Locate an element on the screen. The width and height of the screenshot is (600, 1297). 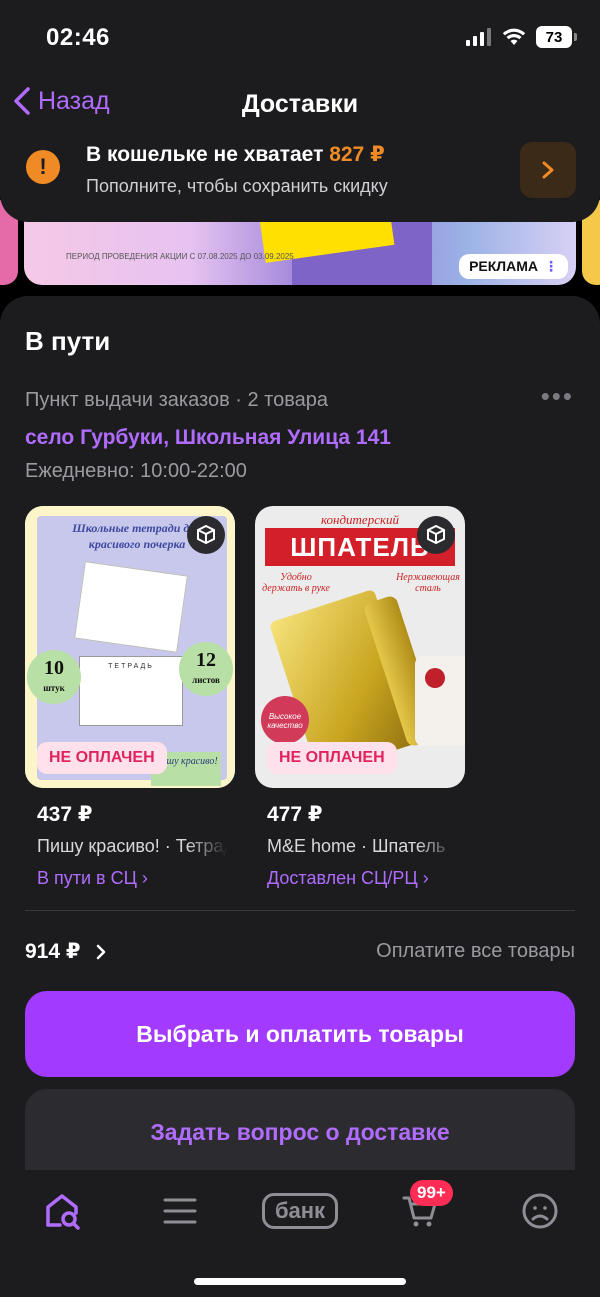
tab-bank: банк is located at coordinates (300, 1211).